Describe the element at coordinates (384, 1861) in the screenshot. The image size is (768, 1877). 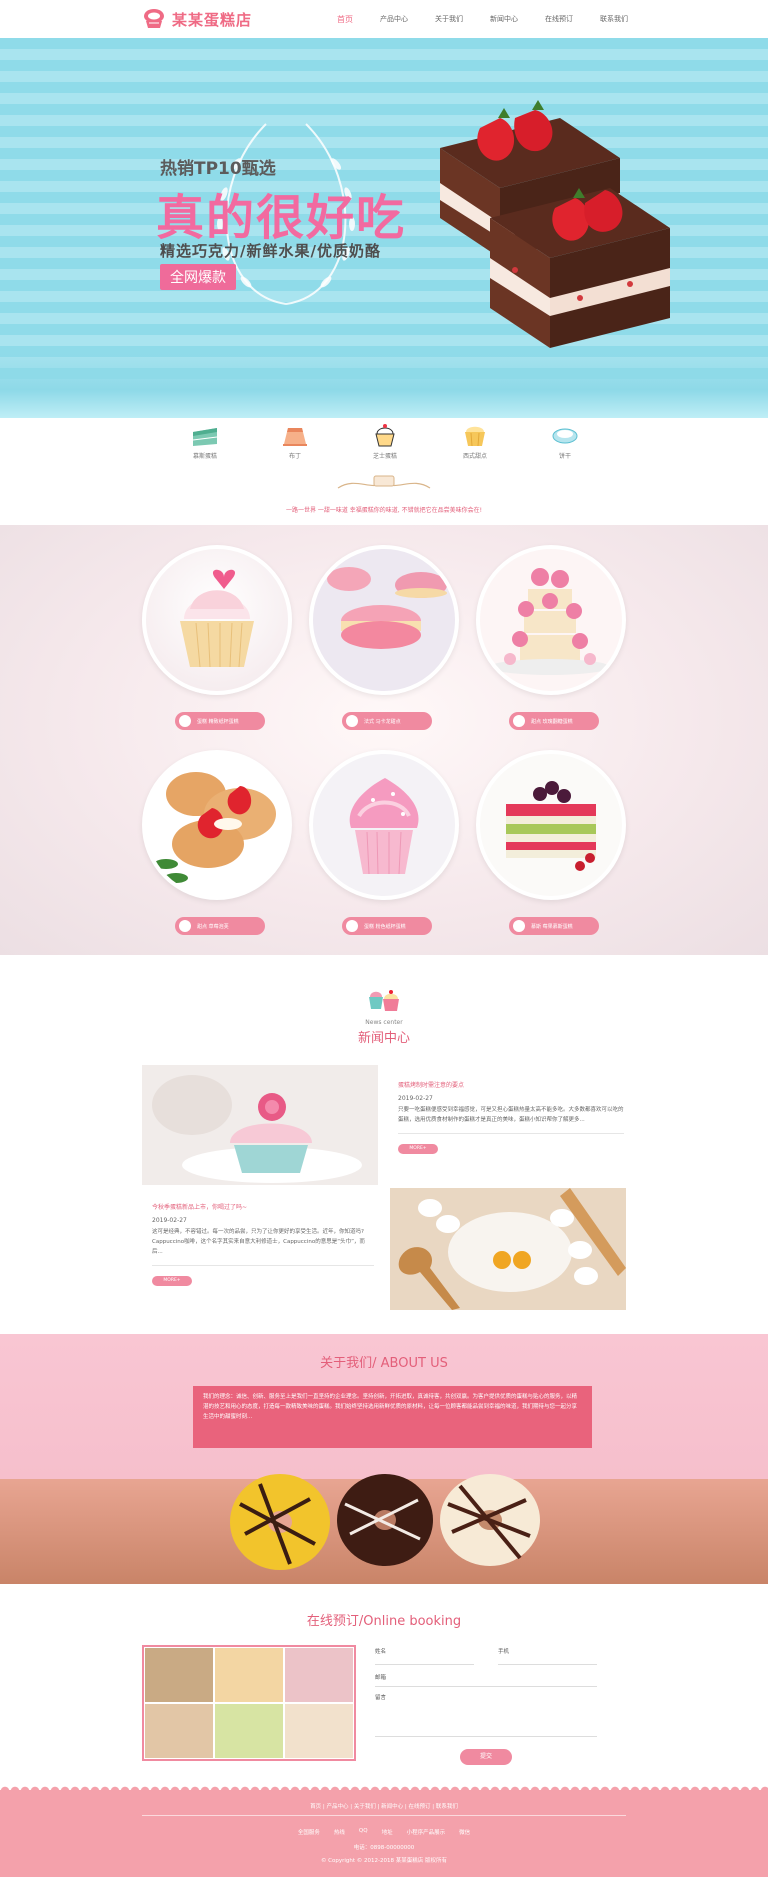
I see `footer-copyright: © Copyright © 2012-2018 某某蛋糕店 版权所有` at that location.